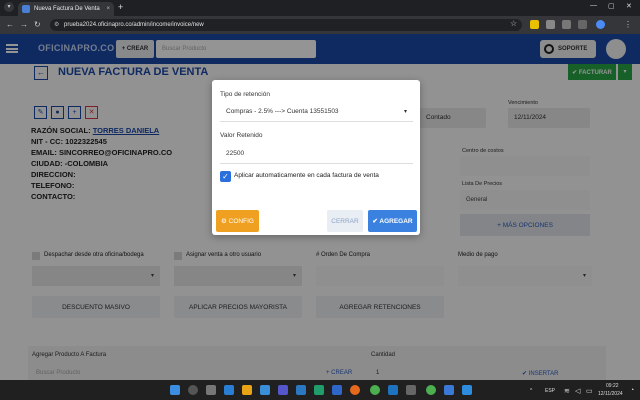 The image size is (640, 400). I want to click on browser-tab-bar: ▾ Nueva Factura De Venta × + — ▢ ✕, so click(320, 8).